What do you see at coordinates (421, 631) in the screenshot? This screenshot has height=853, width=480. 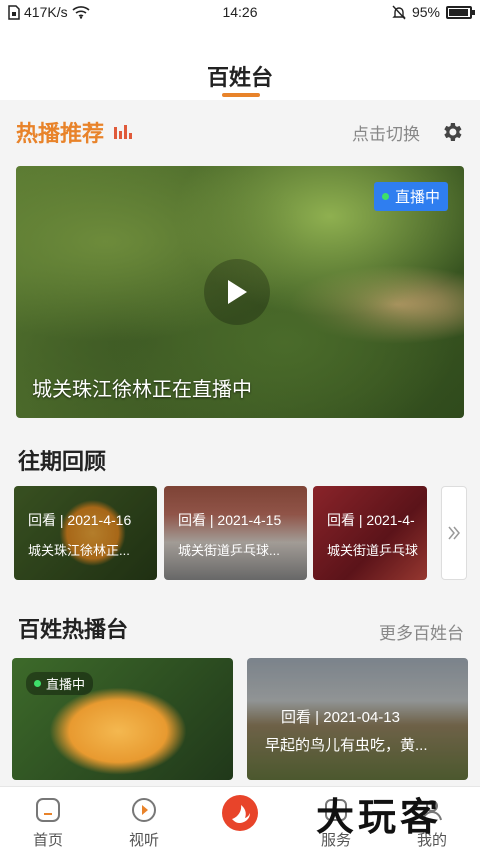 I see `more-people-link: 更多百姓台` at bounding box center [421, 631].